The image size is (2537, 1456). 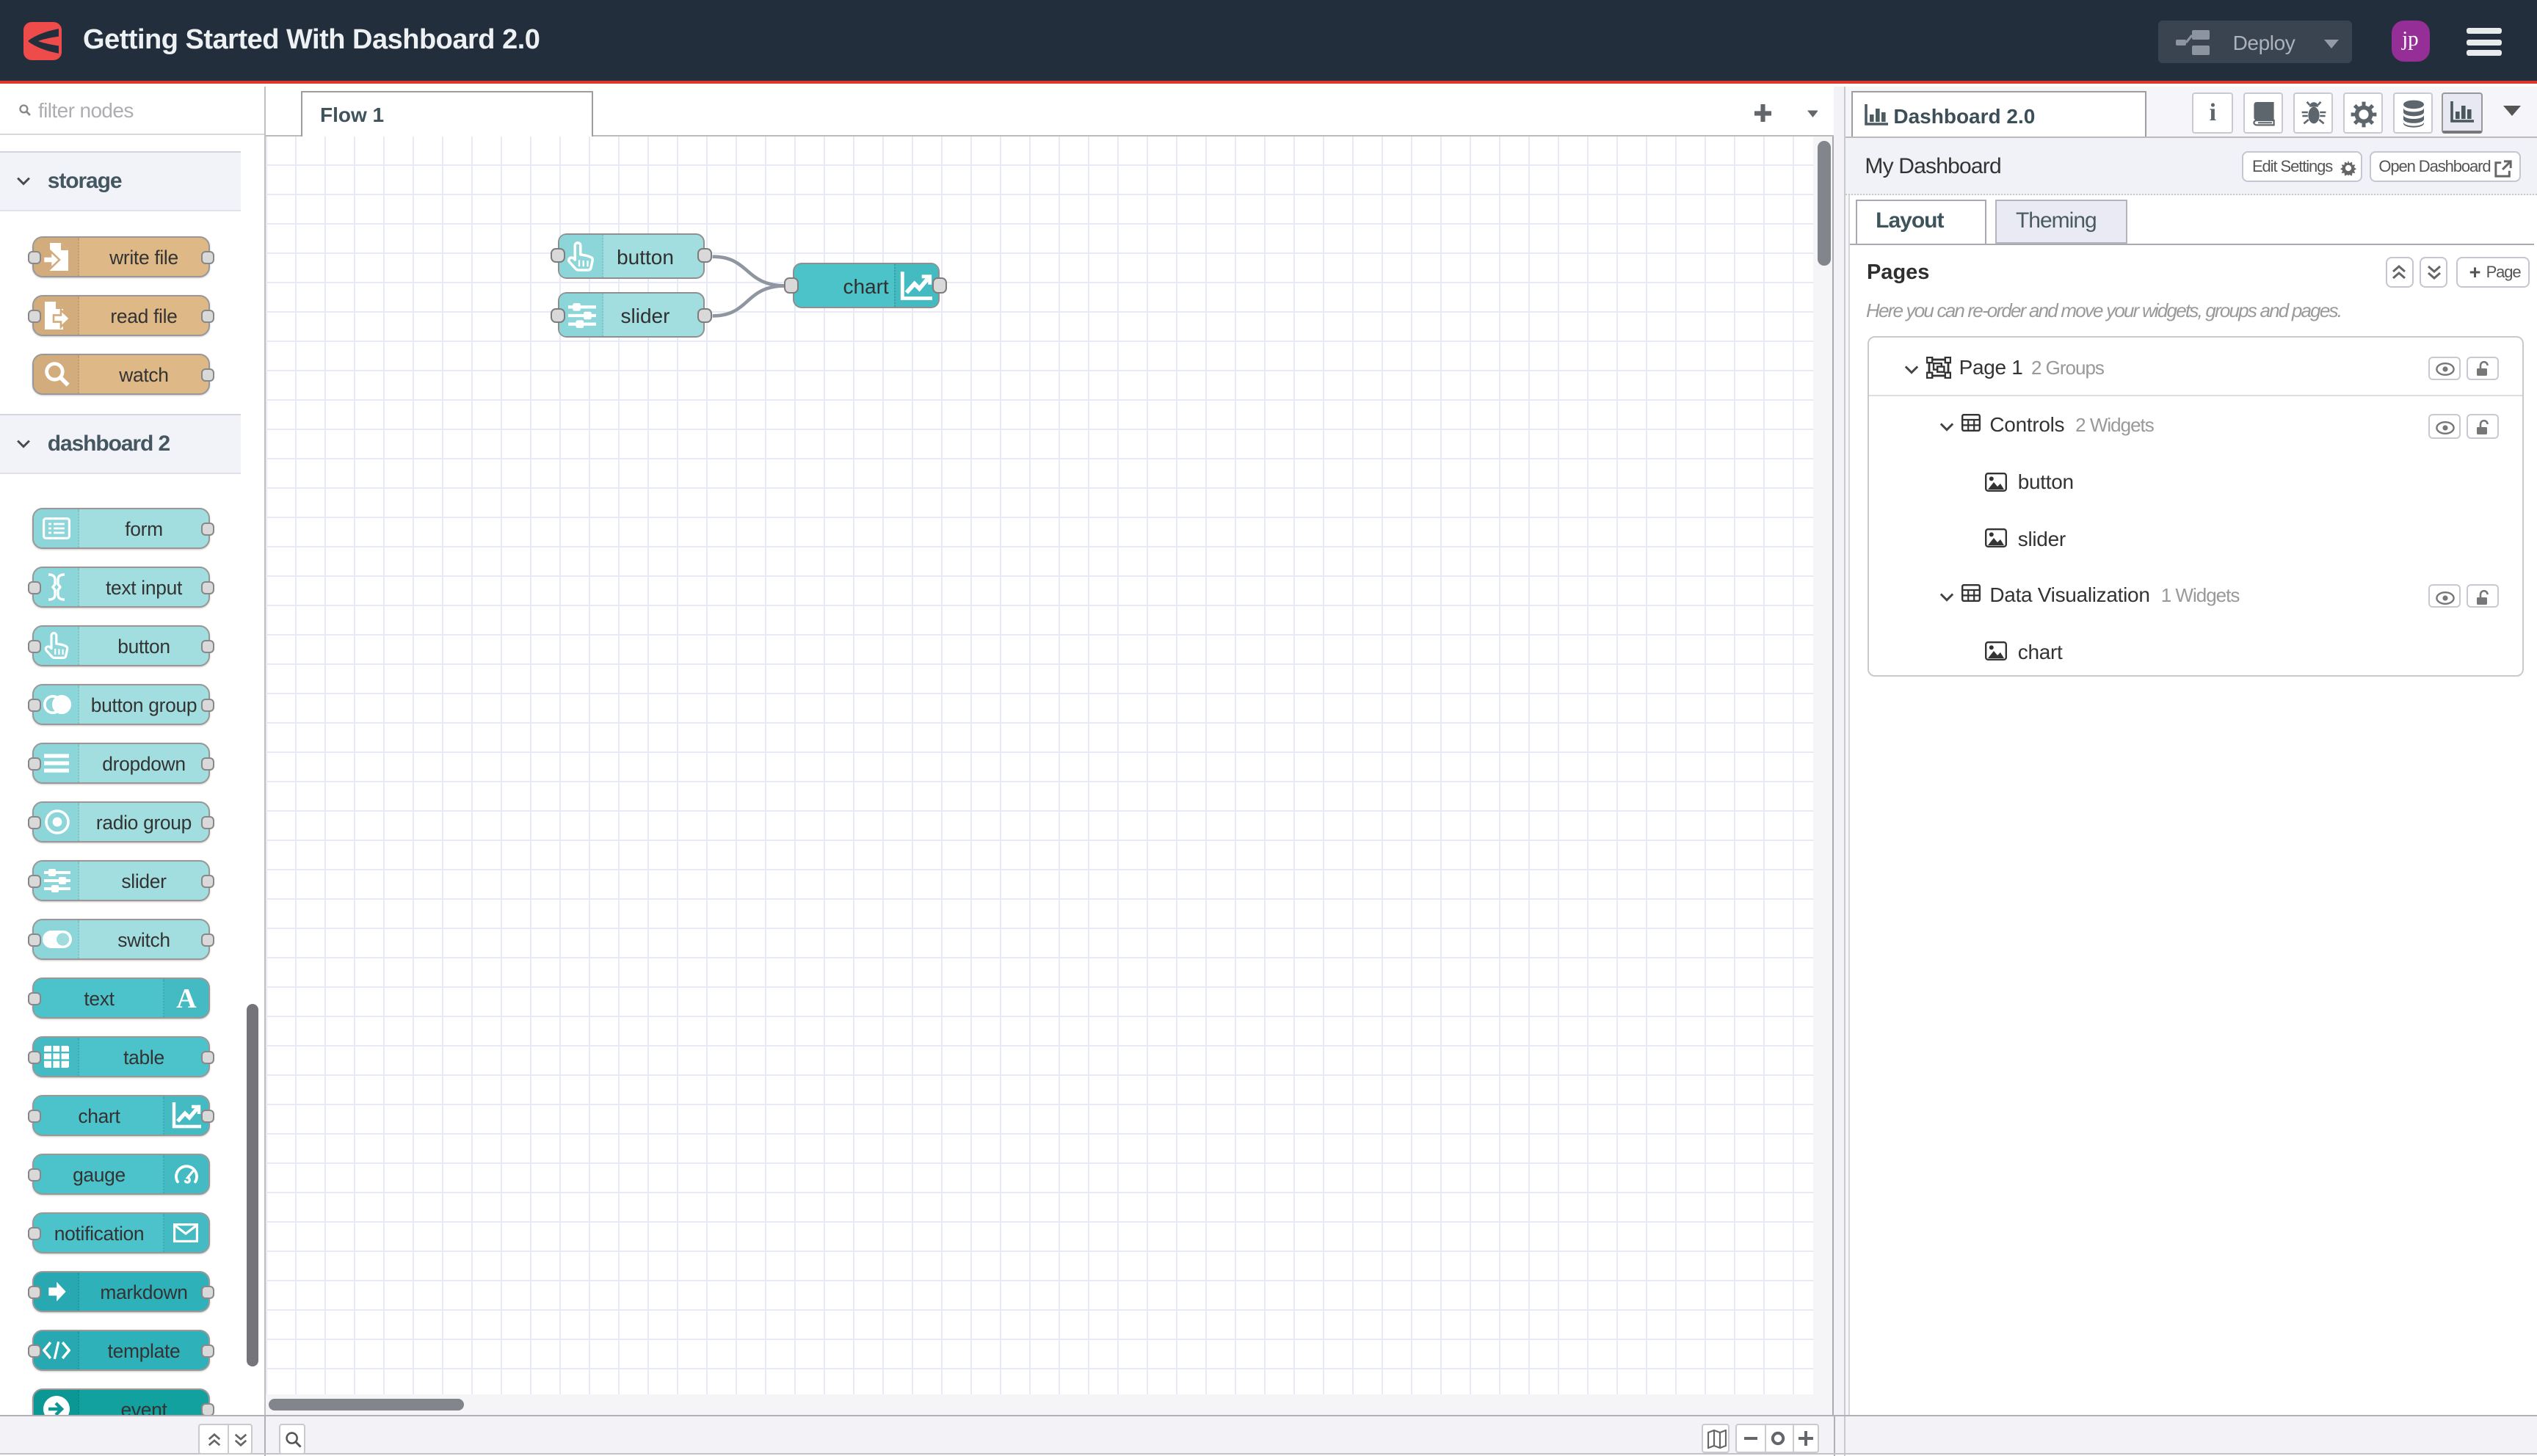 I want to click on svg-text: A, so click(x=186, y=998).